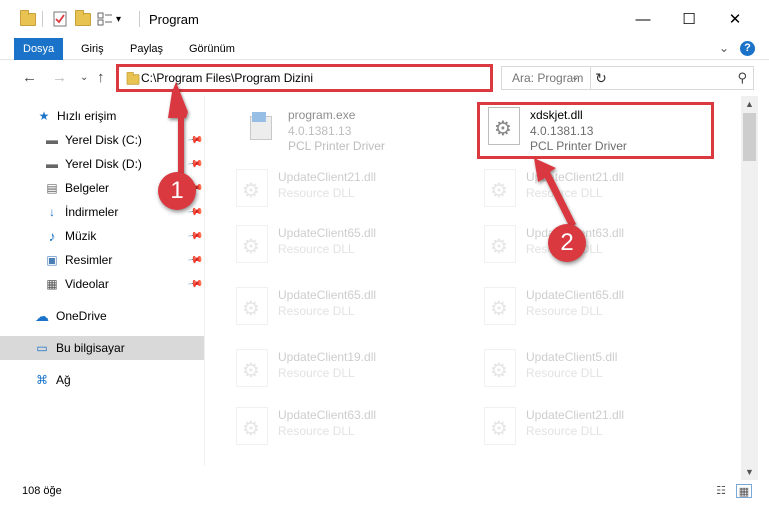 This screenshot has height=520, width=769. Describe the element at coordinates (177, 191) in the screenshot. I see `callout-badge-1: 1` at that location.